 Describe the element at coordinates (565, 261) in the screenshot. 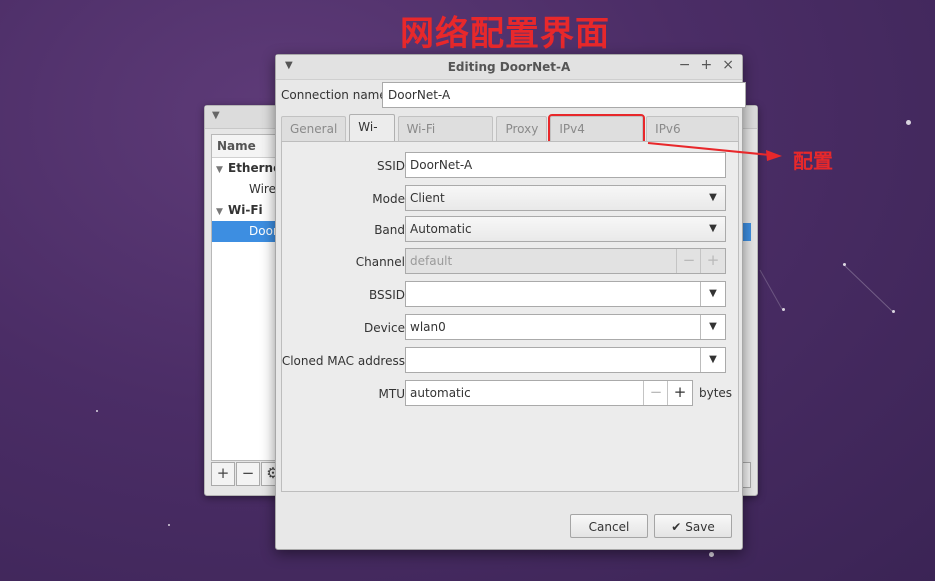

I see `channel-spinner: default − +` at that location.